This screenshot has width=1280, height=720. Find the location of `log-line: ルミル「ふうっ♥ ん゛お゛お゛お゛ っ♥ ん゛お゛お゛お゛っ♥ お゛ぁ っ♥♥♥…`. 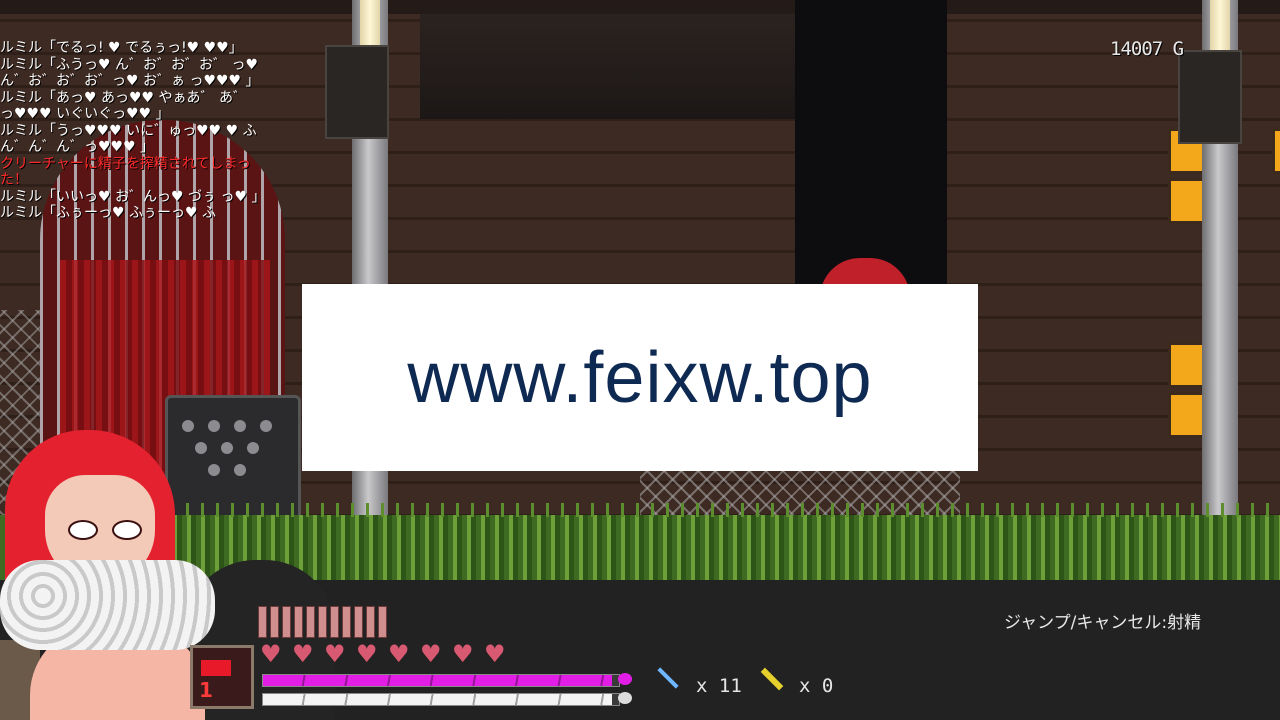

log-line: ルミル「ふうっ♥ ん゛お゛お゛お゛ っ♥ ん゛お゛お゛お゛っ♥ お゛ぁ っ♥♥♥… is located at coordinates (130, 73).